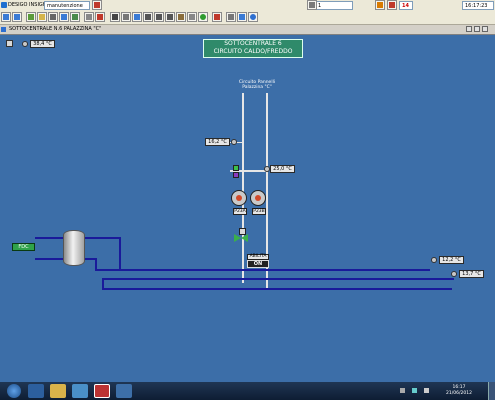 The height and width of the screenshot is (400, 495). I want to click on explorer-icon, so click(58, 391).